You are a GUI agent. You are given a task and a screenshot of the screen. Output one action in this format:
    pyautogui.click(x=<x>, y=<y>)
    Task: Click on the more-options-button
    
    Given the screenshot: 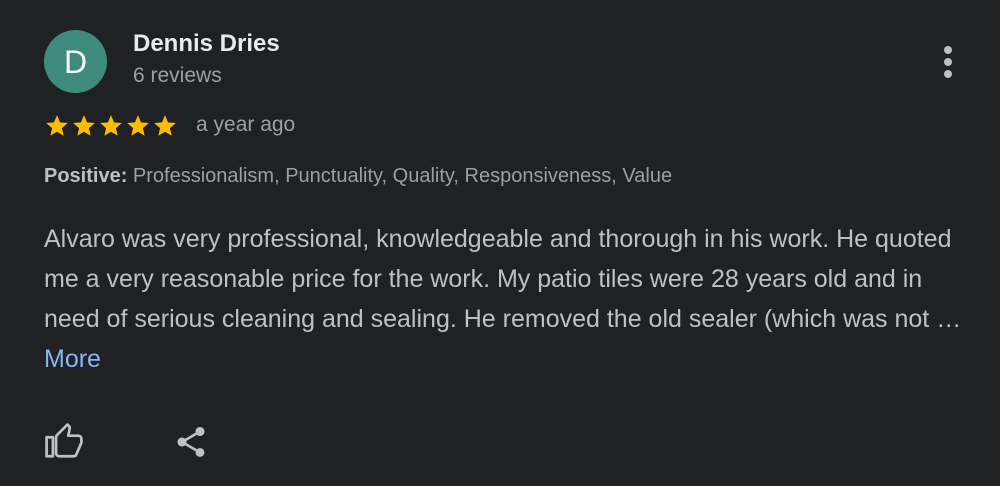 What is the action you would take?
    pyautogui.click(x=948, y=62)
    